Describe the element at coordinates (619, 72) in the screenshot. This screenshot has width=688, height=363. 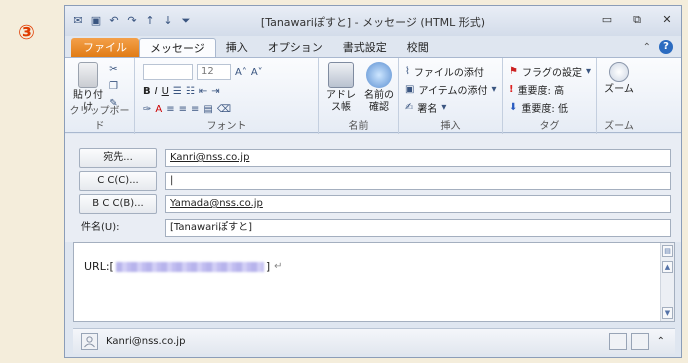
I see `magnifier-icon` at that location.